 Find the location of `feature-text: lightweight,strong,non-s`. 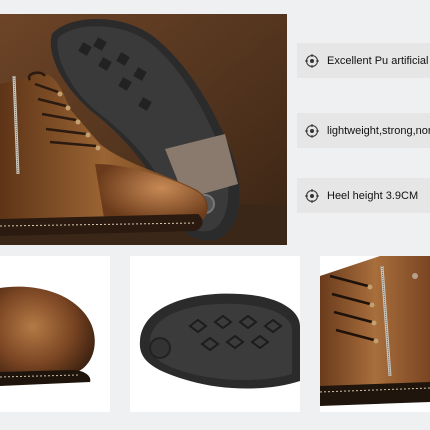

feature-text: lightweight,strong,non-s is located at coordinates (378, 130).